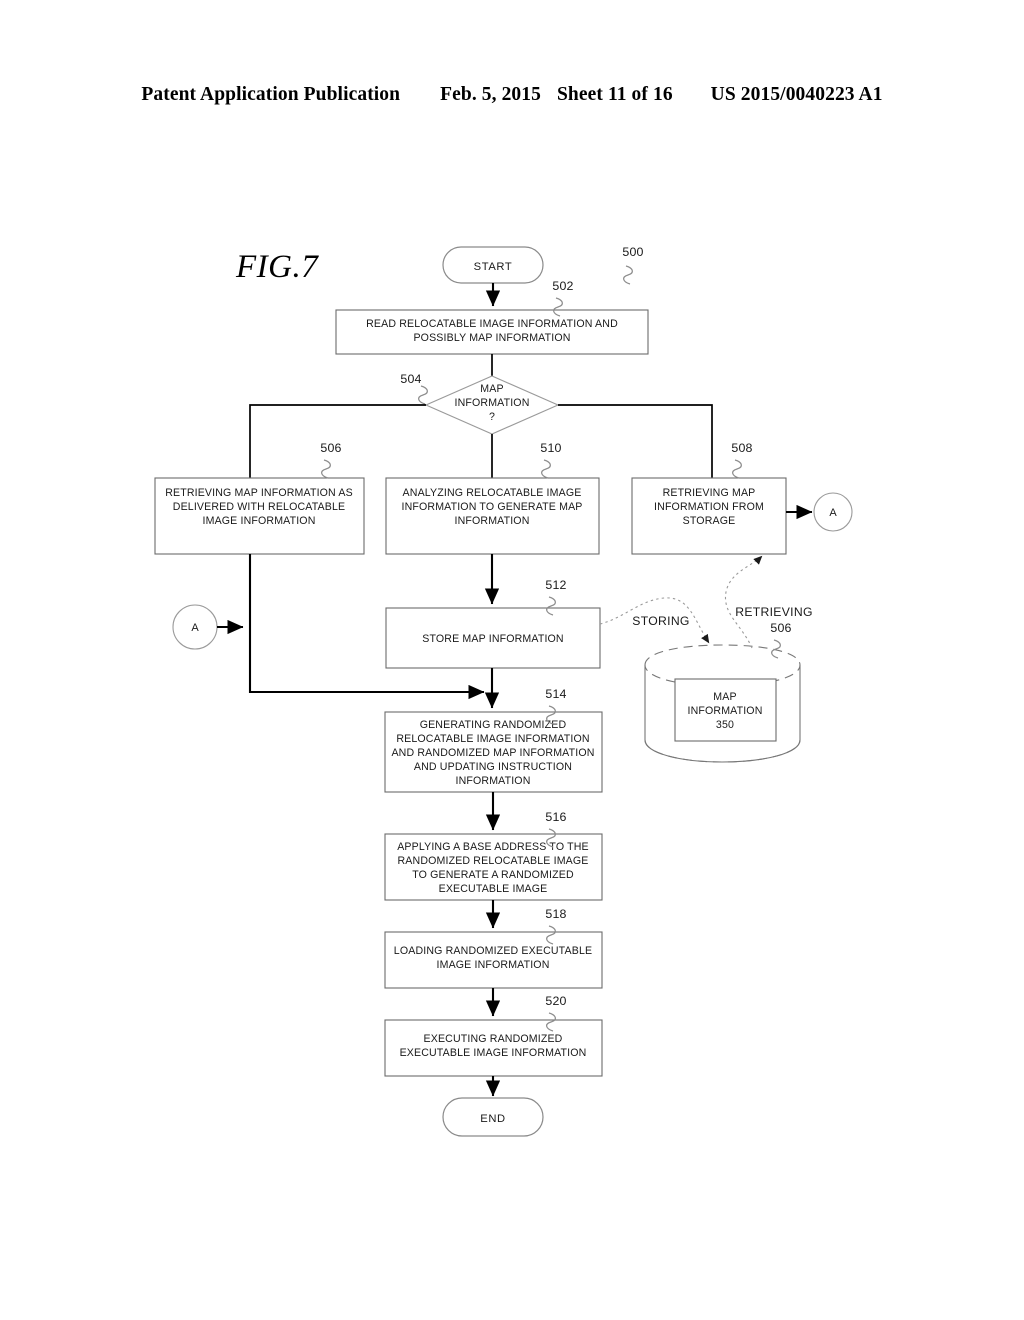  I want to click on connector-a-right-label: A, so click(833, 513).